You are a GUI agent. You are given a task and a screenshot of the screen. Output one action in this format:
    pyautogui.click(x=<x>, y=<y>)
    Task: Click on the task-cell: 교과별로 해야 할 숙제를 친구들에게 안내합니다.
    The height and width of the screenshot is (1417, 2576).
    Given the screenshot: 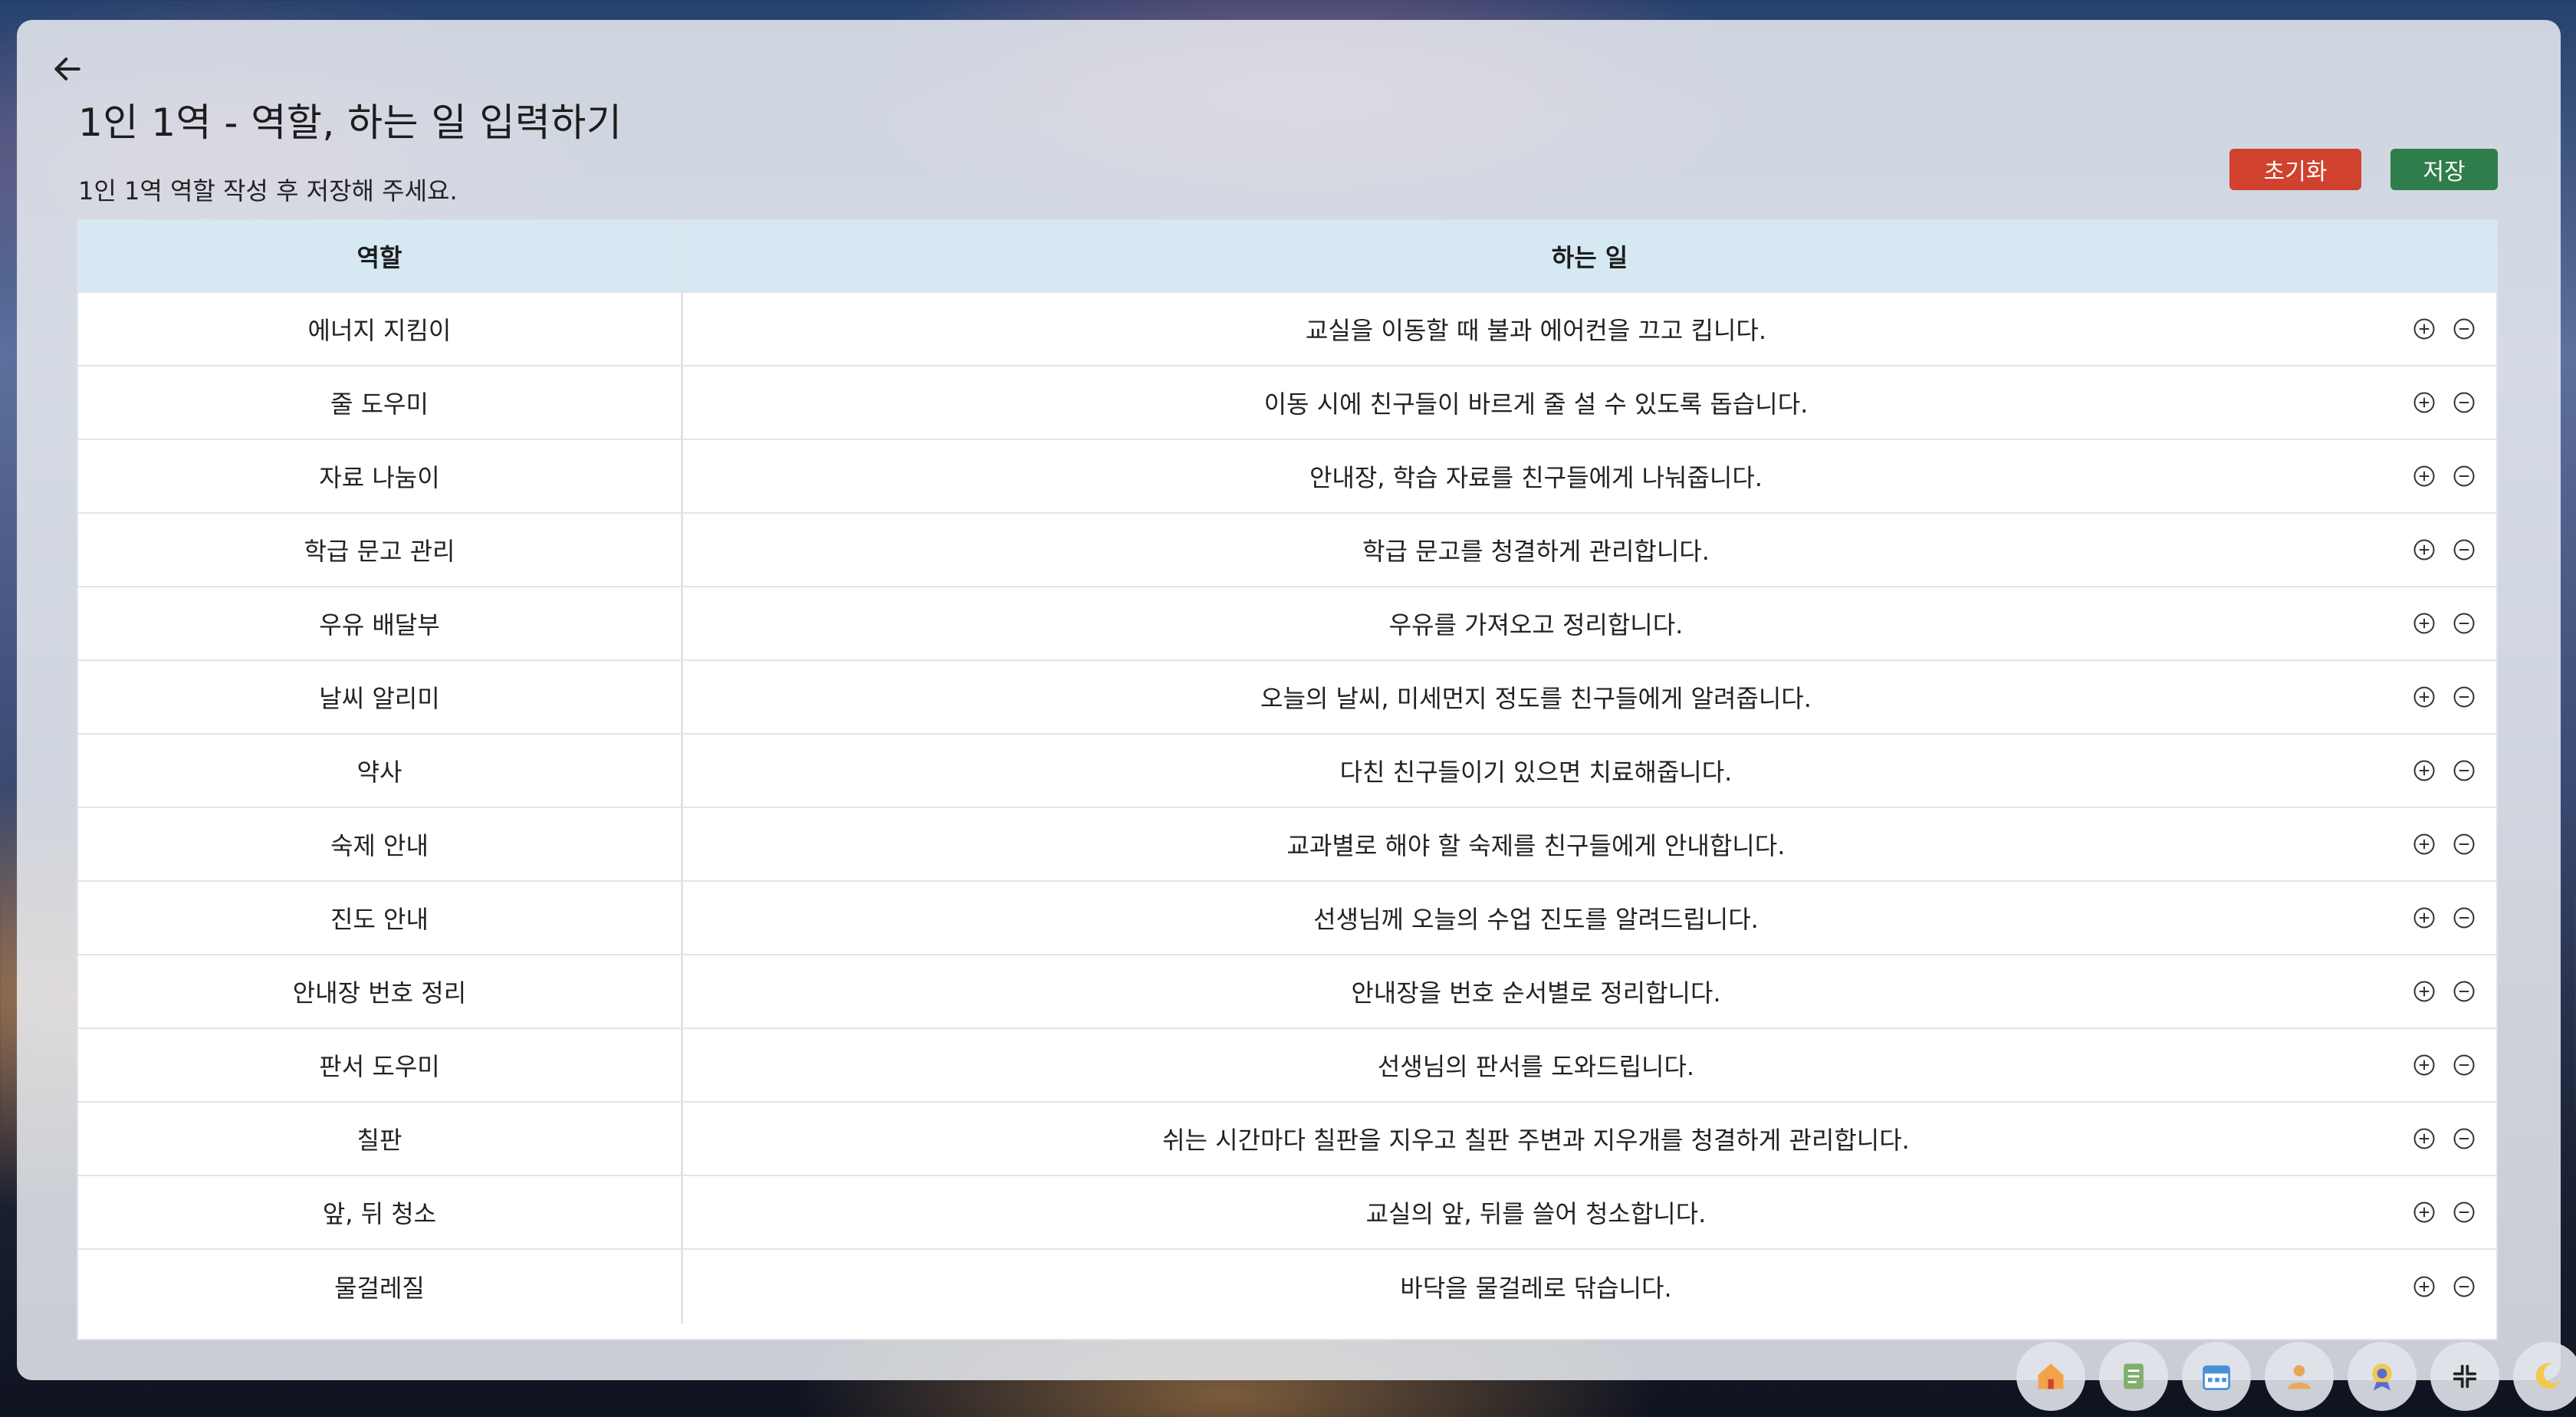 What is the action you would take?
    pyautogui.click(x=1590, y=844)
    